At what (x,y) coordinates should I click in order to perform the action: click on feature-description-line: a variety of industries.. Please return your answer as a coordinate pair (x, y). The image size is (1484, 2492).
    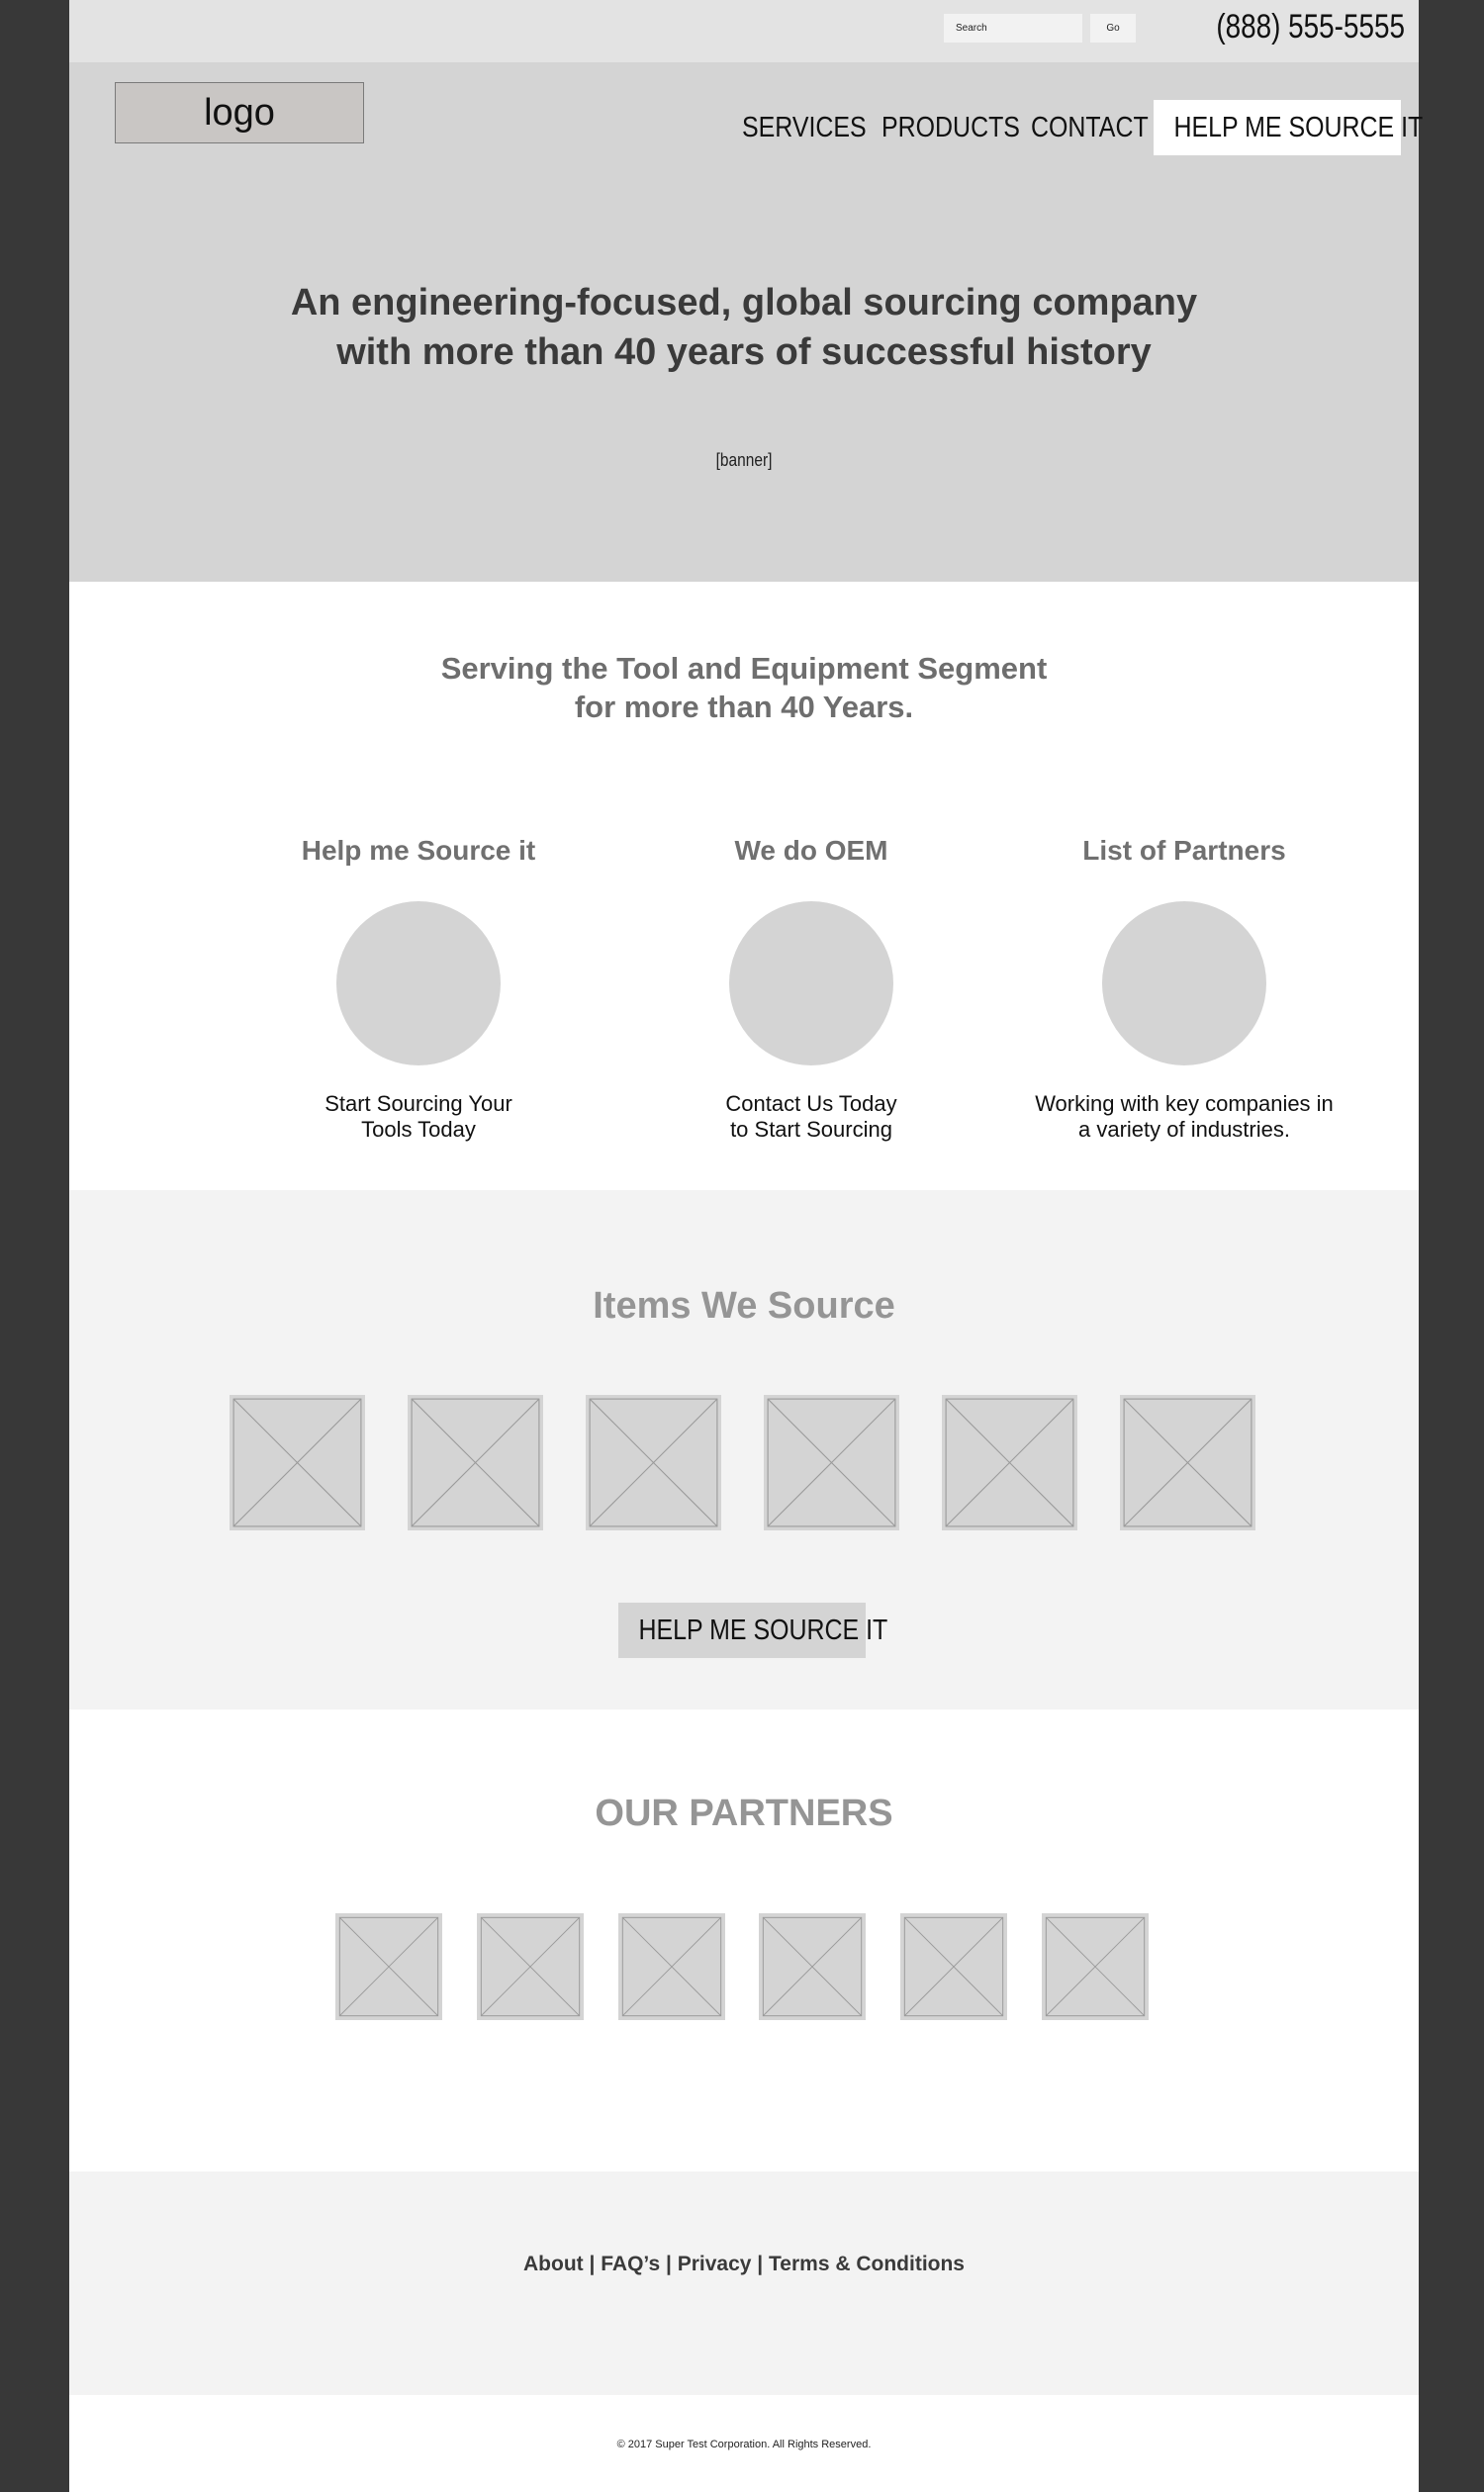
    Looking at the image, I should click on (1184, 1129).